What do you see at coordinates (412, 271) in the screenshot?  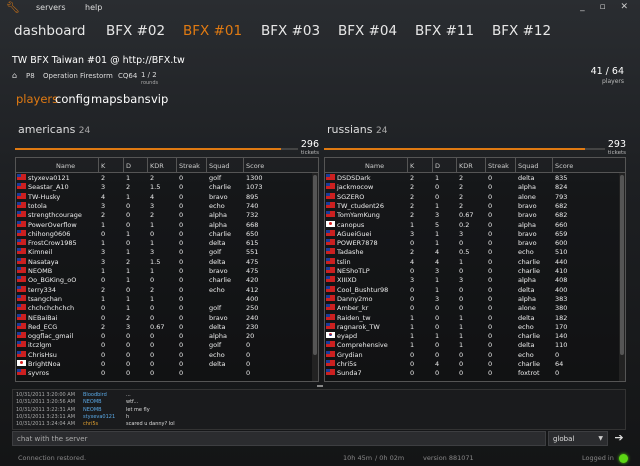 I see `cell-k: 0` at bounding box center [412, 271].